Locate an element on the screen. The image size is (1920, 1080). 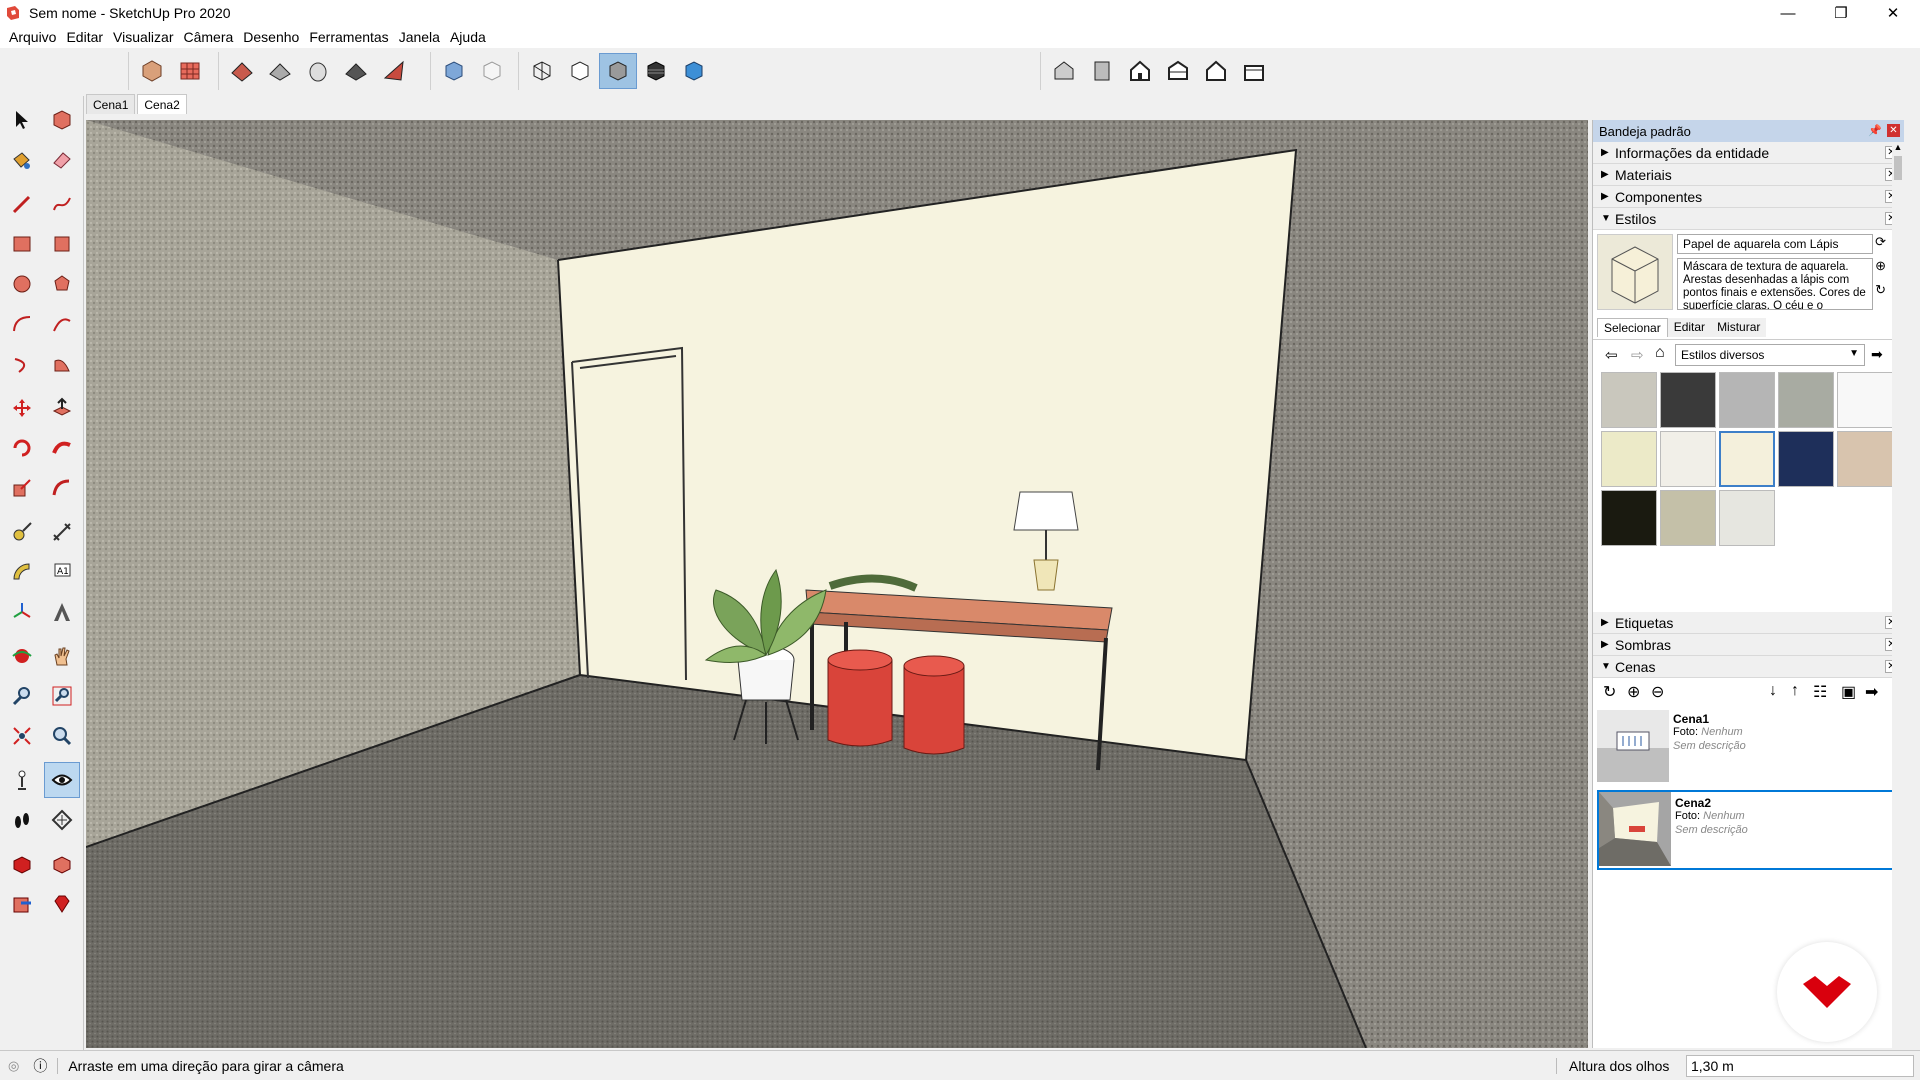
refresh-style-icon: ↻ is located at coordinates (1880, 290).